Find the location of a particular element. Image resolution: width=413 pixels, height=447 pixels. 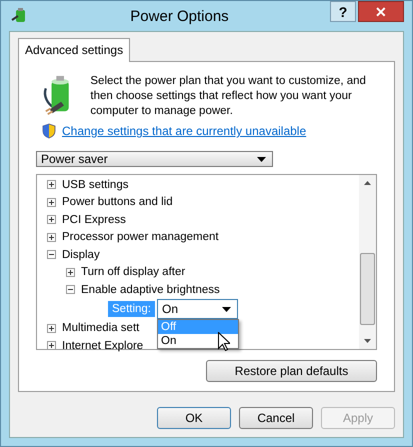

intro-text: Select the power plan that you want to customize, and then choose settings that reflect how you want your computer to manage power. is located at coordinates (228, 96).